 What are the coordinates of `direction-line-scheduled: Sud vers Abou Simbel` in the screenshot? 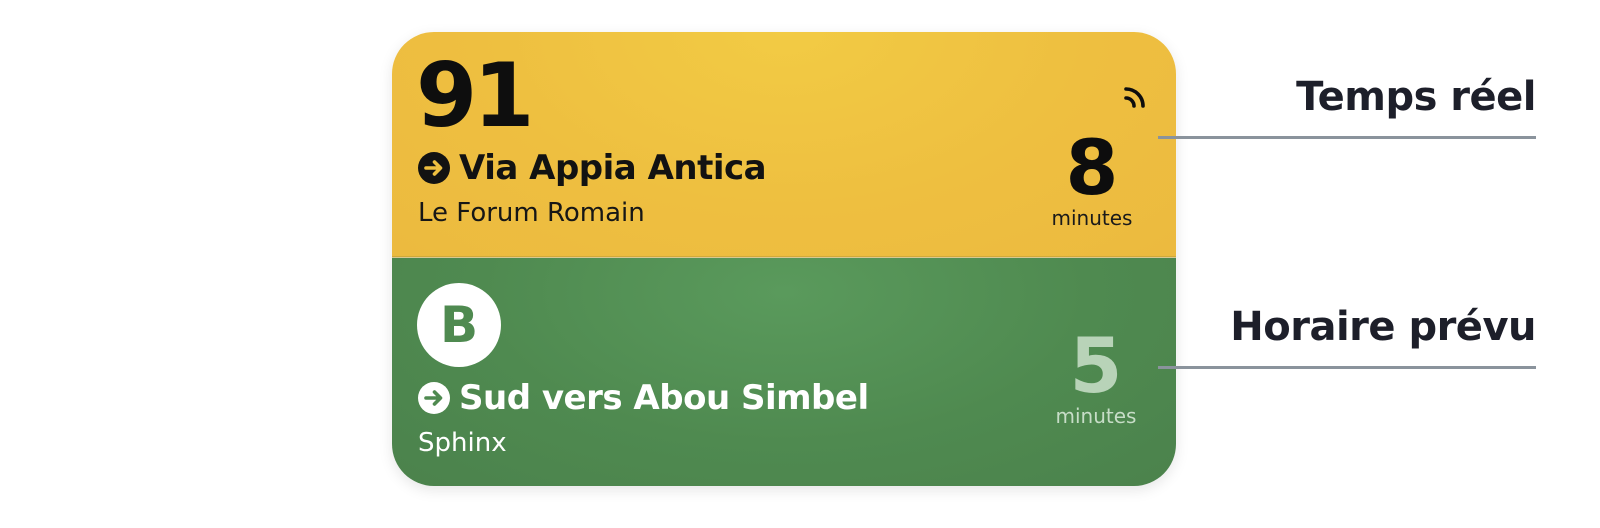 It's located at (643, 398).